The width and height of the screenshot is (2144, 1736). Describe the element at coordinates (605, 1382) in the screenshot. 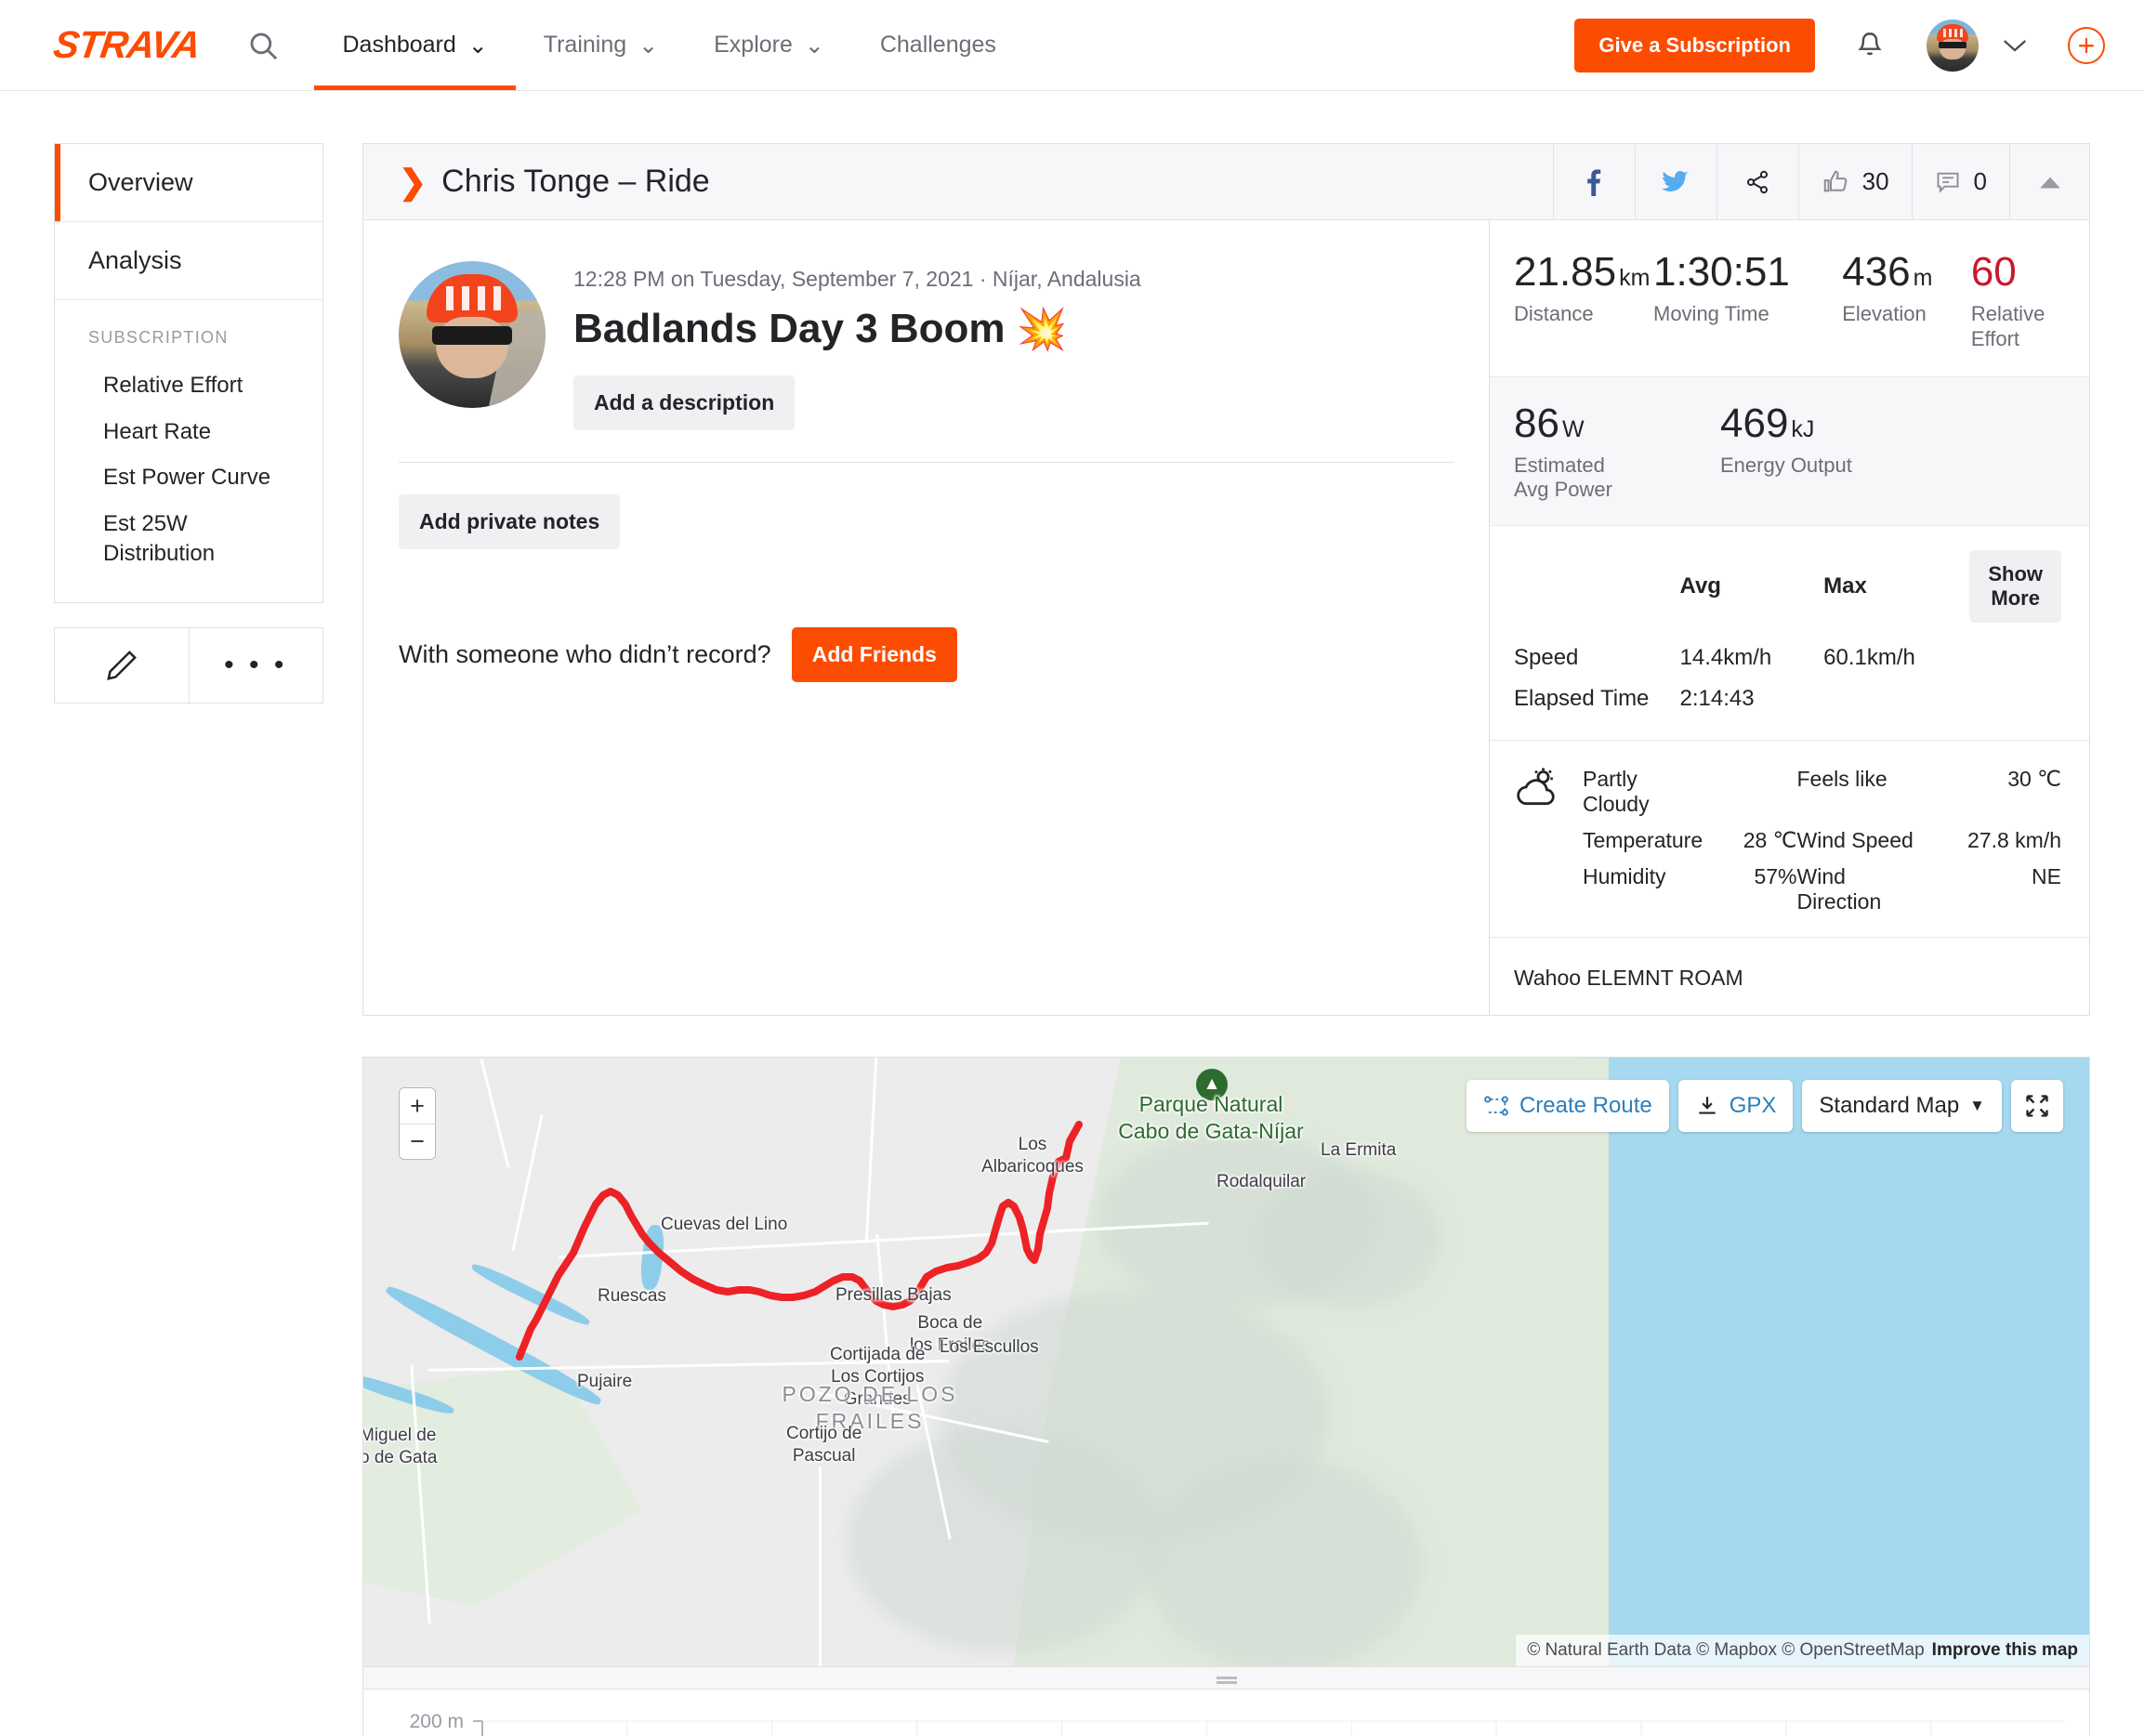

I see `map-label-pujaire: Pujaire` at that location.